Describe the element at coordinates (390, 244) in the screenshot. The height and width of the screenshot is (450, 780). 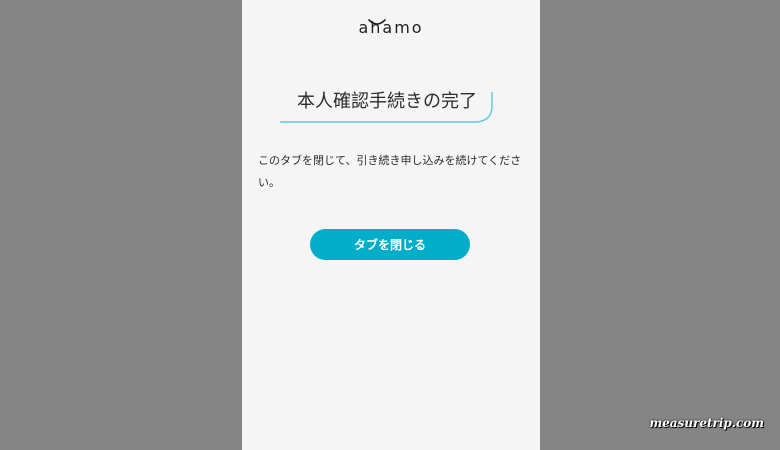
I see `close-tab-button: タブを閉じる` at that location.